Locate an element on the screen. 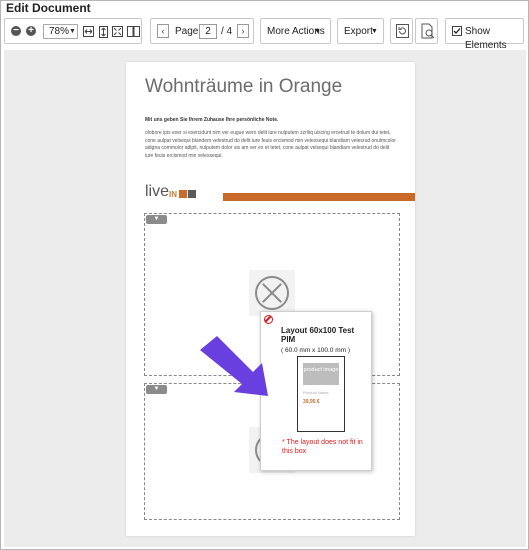 This screenshot has height=550, width=529. zoom-value: 78% is located at coordinates (59, 31).